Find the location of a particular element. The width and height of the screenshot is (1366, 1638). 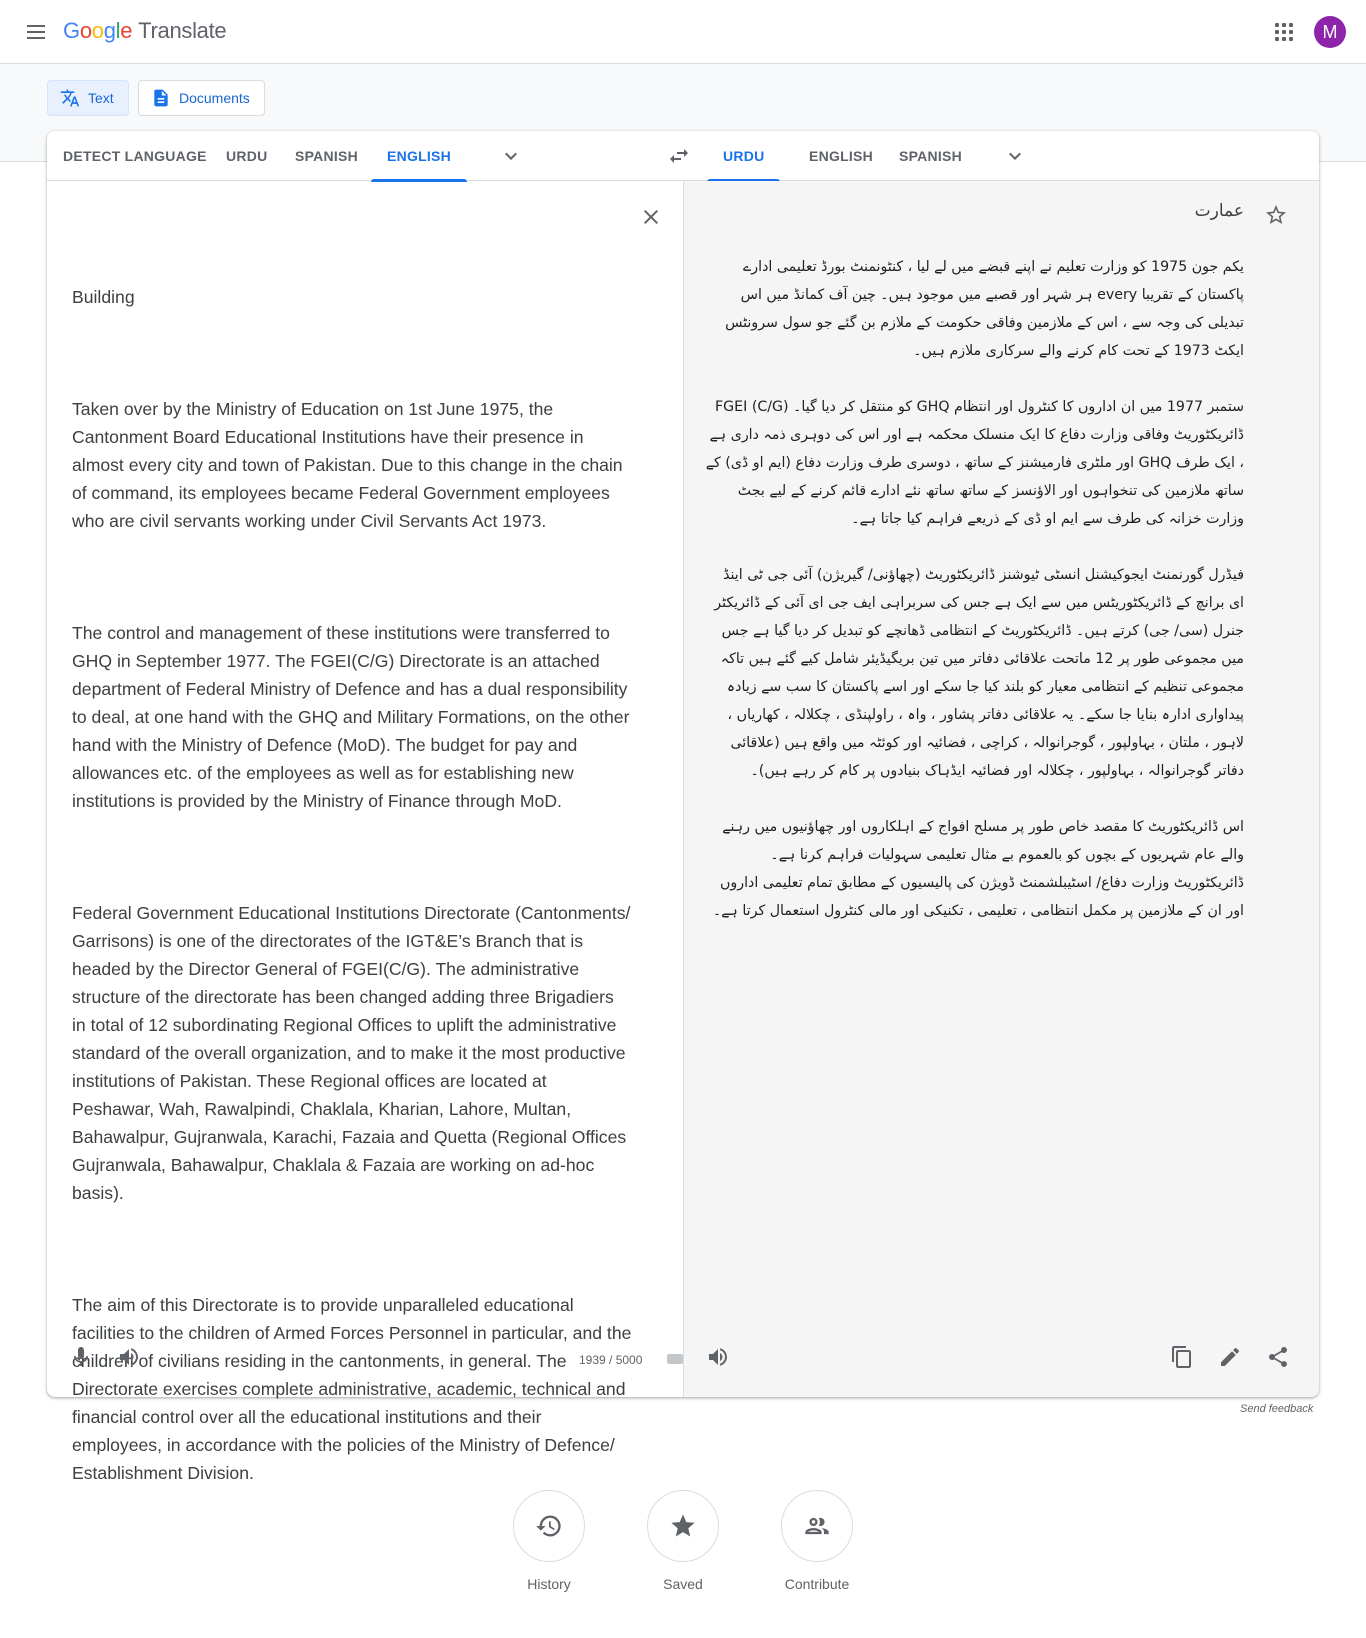

google-translate-logo: Google Translate is located at coordinates (145, 31).